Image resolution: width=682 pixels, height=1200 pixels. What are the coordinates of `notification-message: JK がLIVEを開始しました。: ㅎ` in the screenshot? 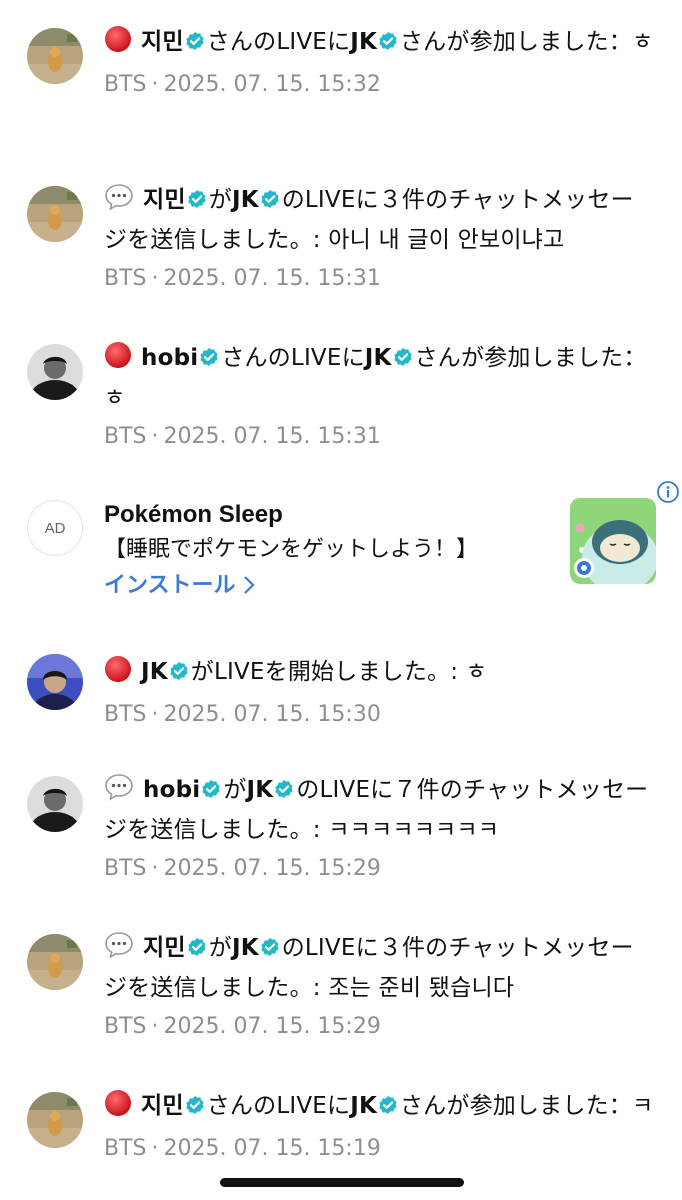 It's located at (379, 674).